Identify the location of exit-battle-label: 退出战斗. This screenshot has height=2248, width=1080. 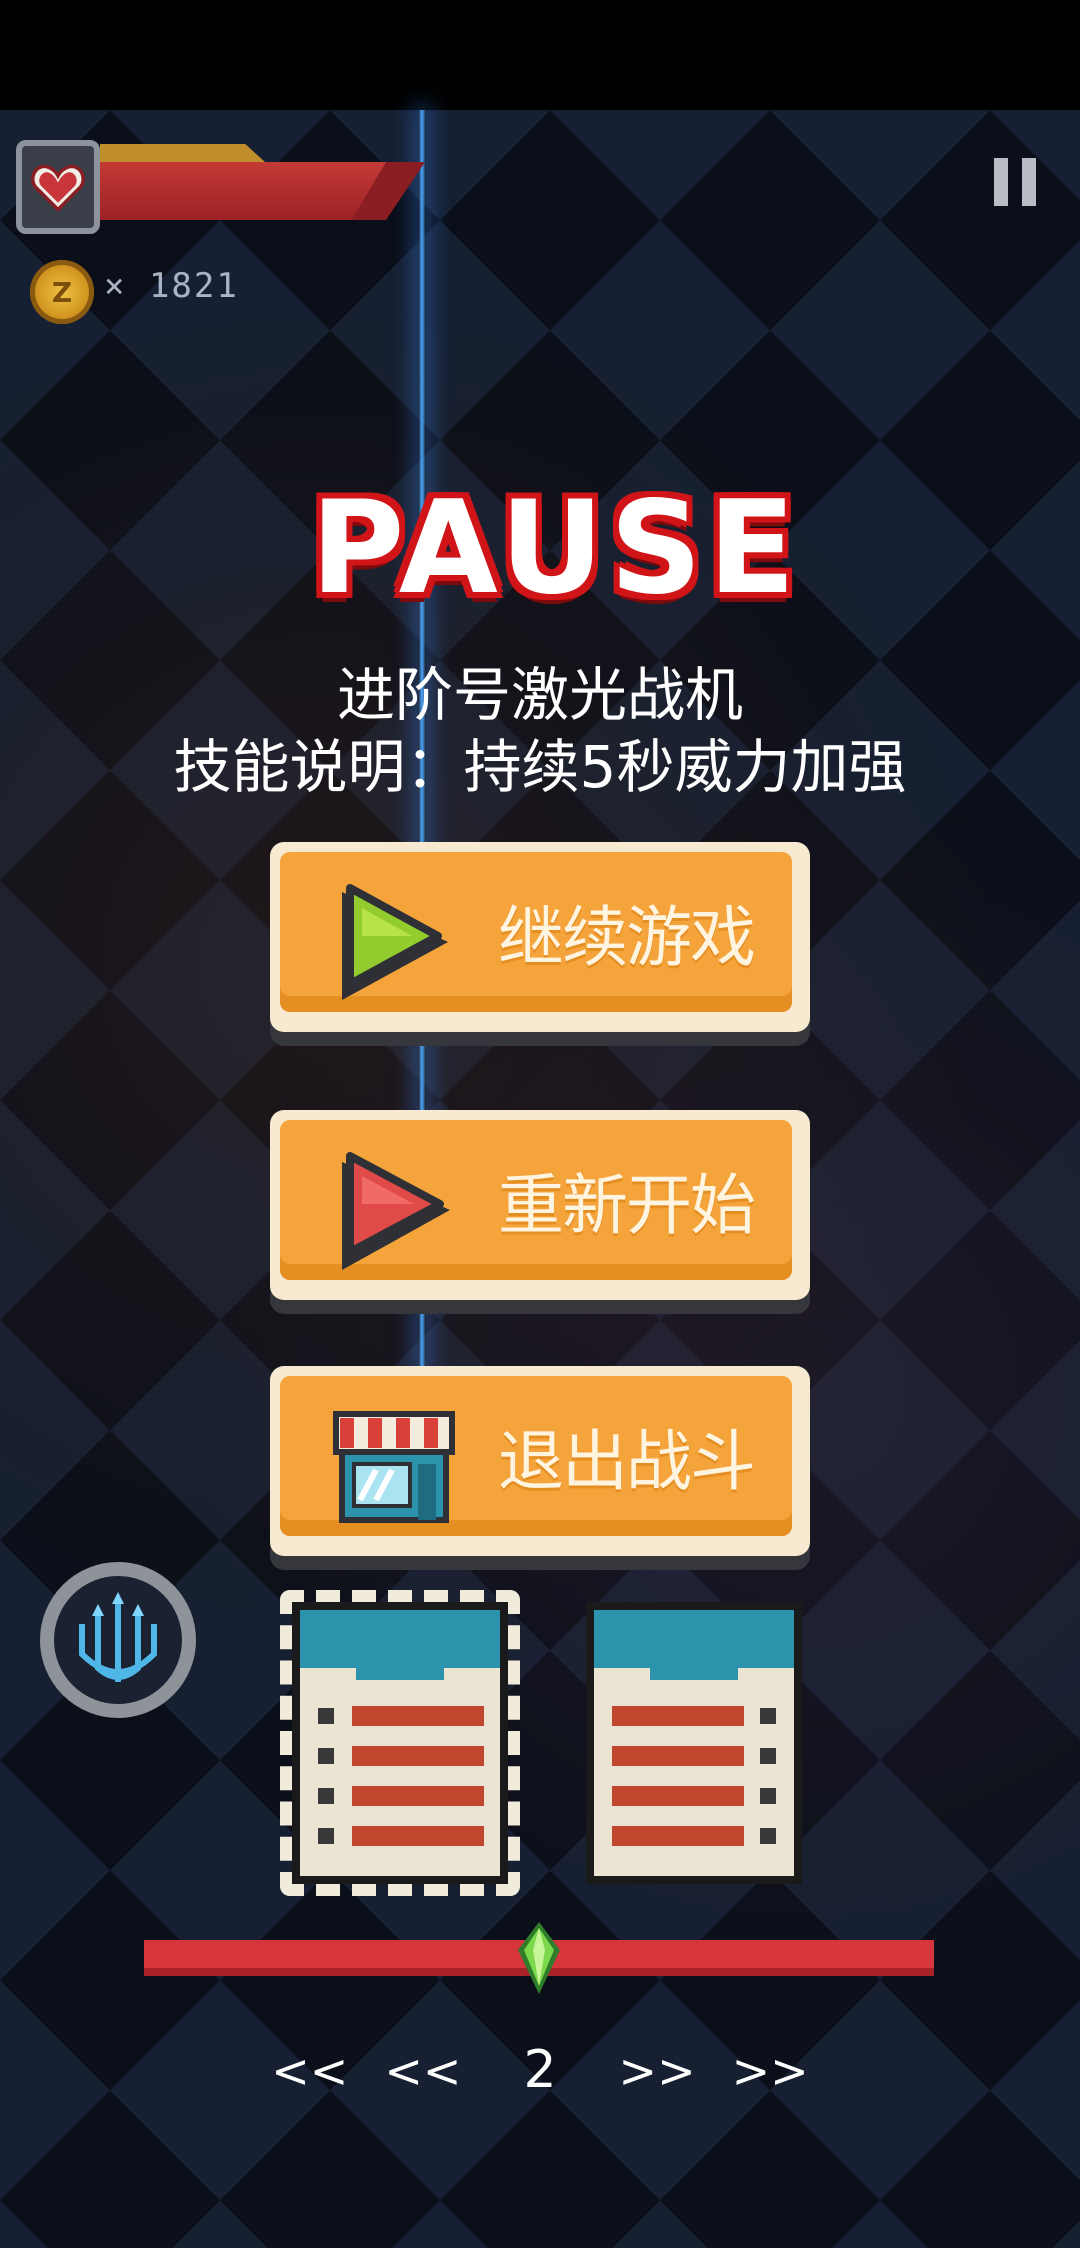
(627, 1461).